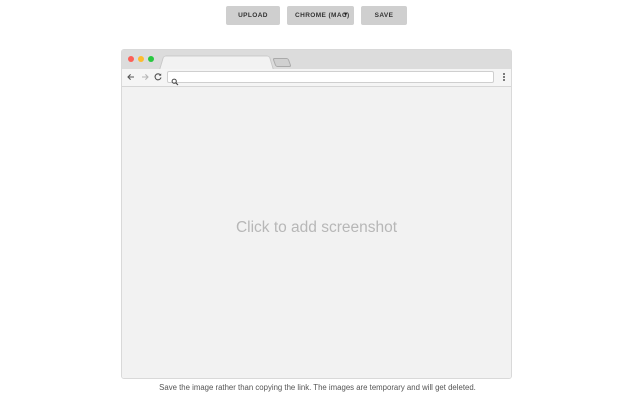 The image size is (635, 400). I want to click on browser-style-select-label: CHROME (MAC), so click(322, 15).